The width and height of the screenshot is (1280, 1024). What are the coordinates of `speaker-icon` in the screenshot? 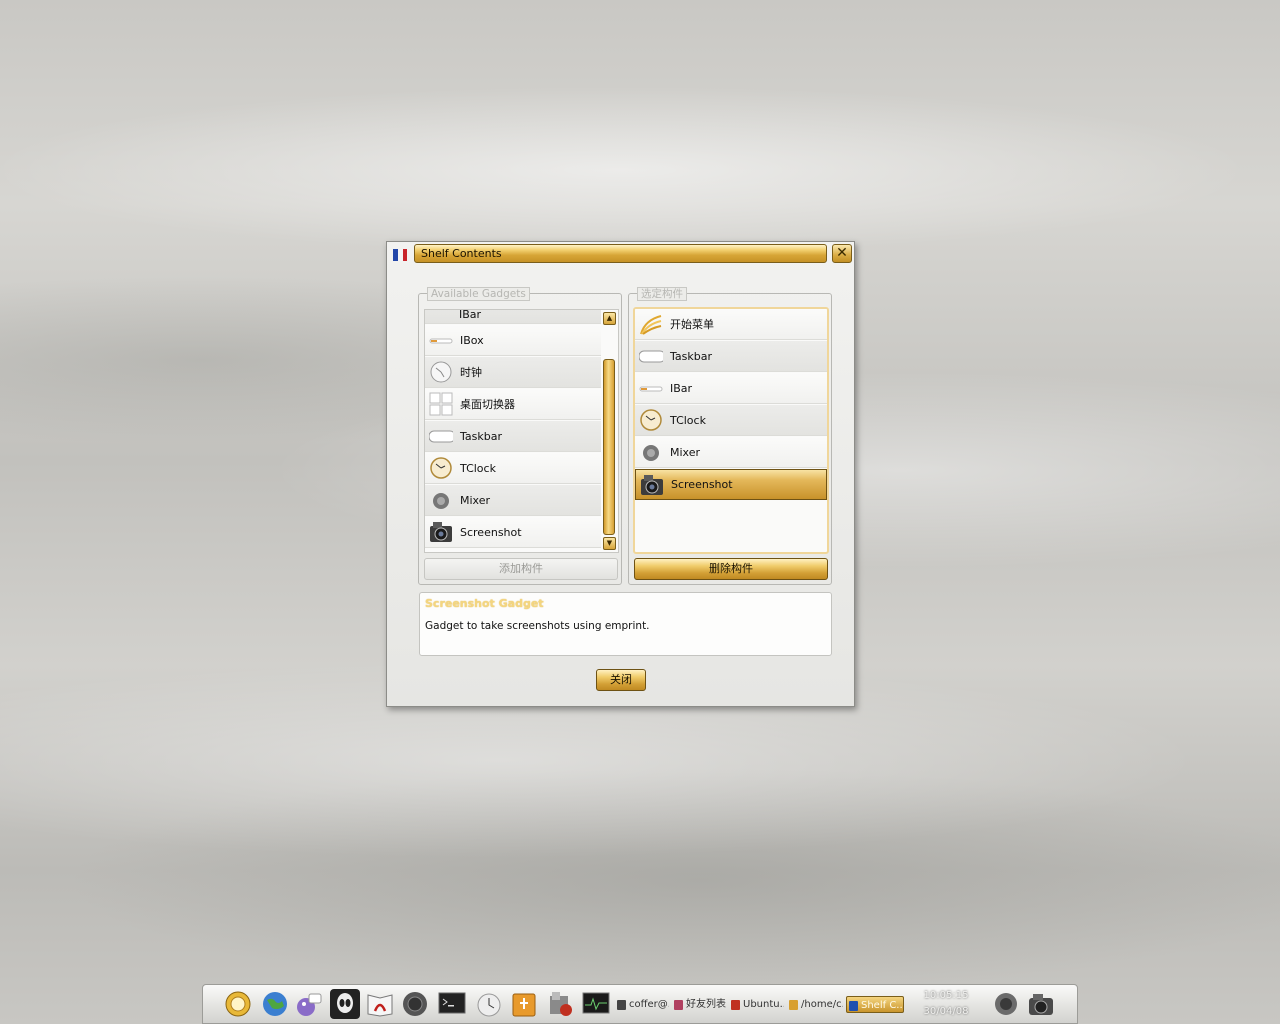 It's located at (415, 1004).